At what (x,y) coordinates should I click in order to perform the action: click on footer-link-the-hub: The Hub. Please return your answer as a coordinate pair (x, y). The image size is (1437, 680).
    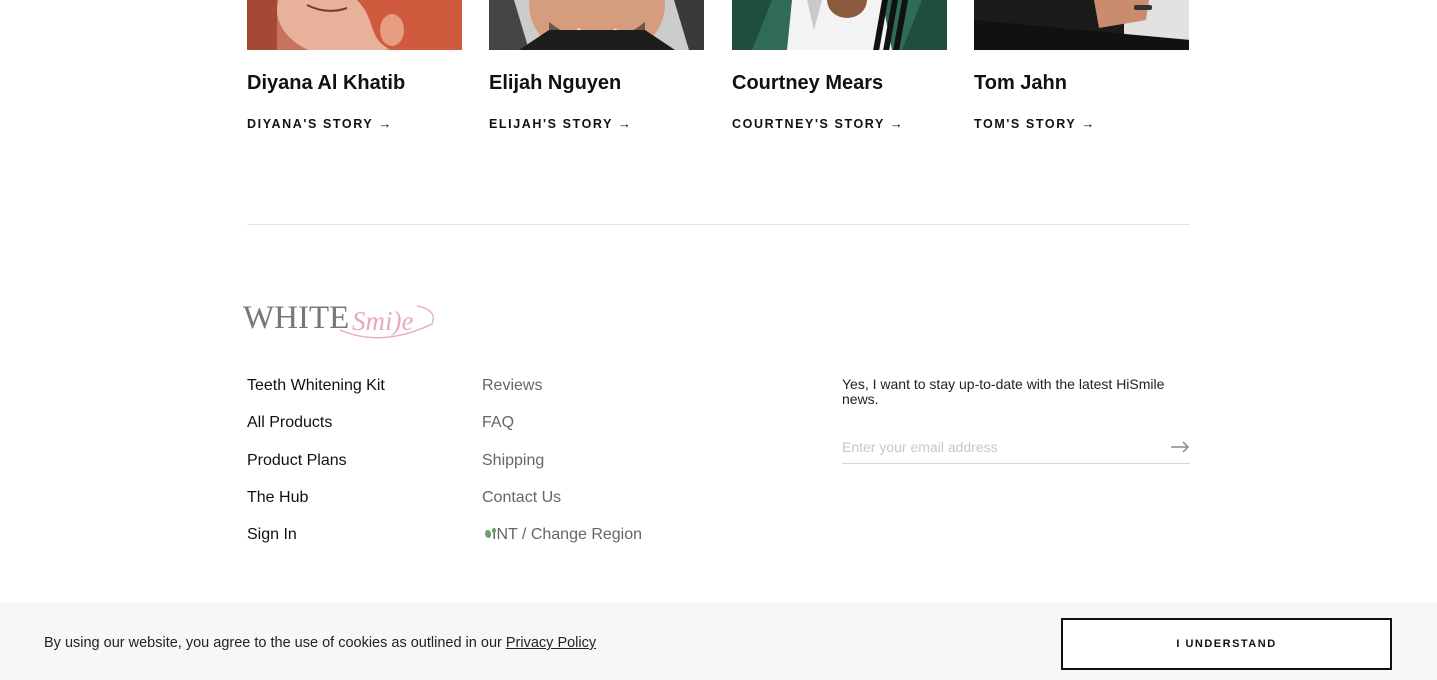
    Looking at the image, I should click on (316, 506).